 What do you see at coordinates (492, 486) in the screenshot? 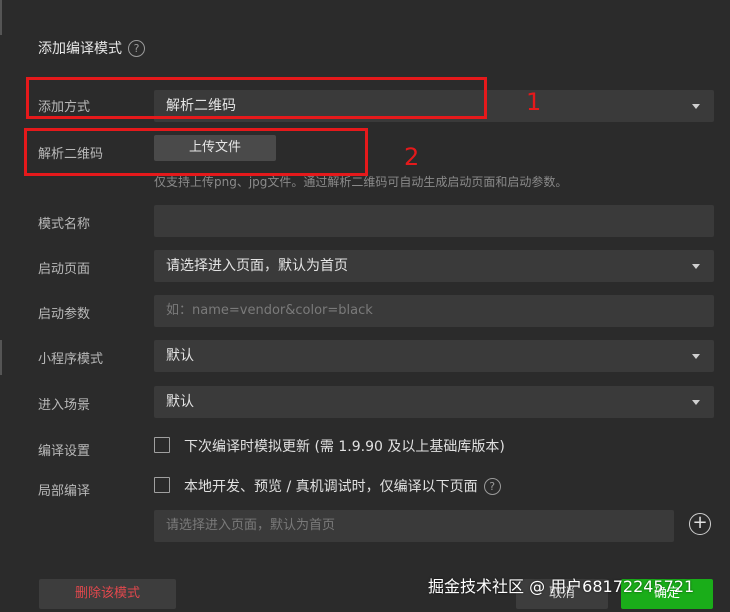
I see `partial-compile-help-icon: ?` at bounding box center [492, 486].